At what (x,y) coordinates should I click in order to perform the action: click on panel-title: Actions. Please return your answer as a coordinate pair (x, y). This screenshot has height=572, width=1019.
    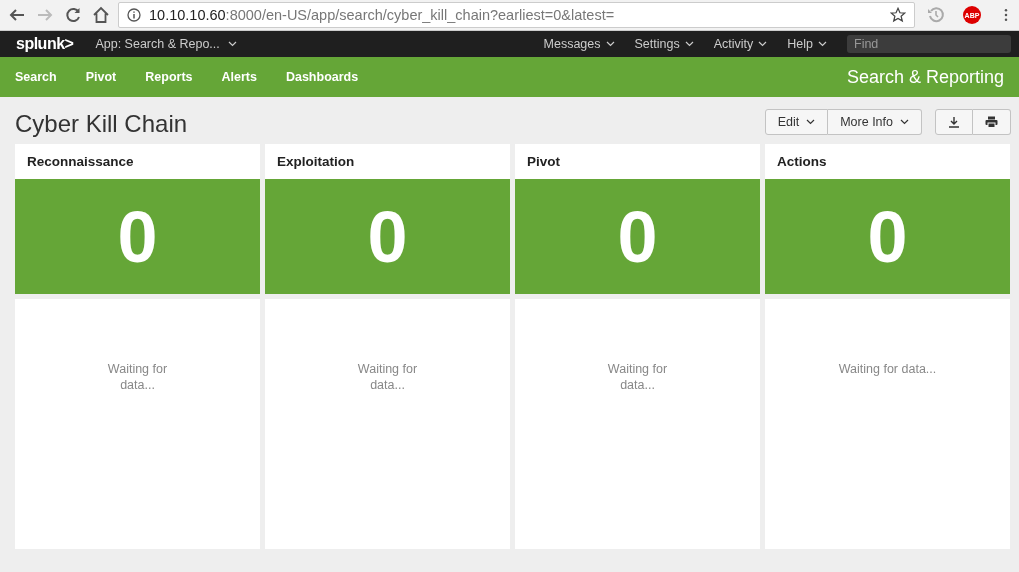
    Looking at the image, I should click on (887, 161).